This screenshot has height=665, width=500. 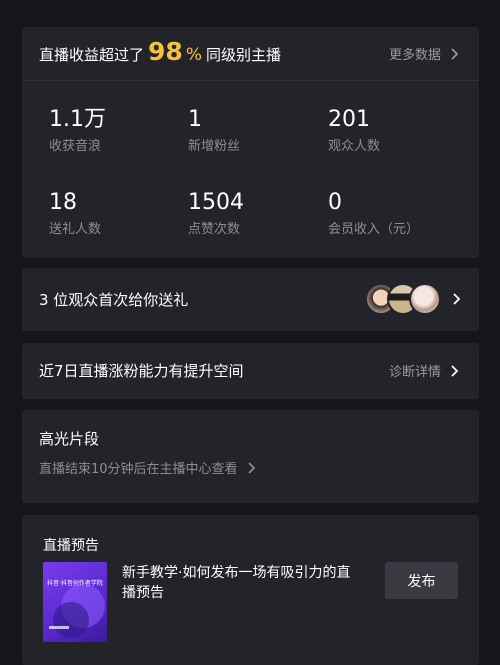 What do you see at coordinates (193, 55) in the screenshot?
I see `headline-percent-sign: %` at bounding box center [193, 55].